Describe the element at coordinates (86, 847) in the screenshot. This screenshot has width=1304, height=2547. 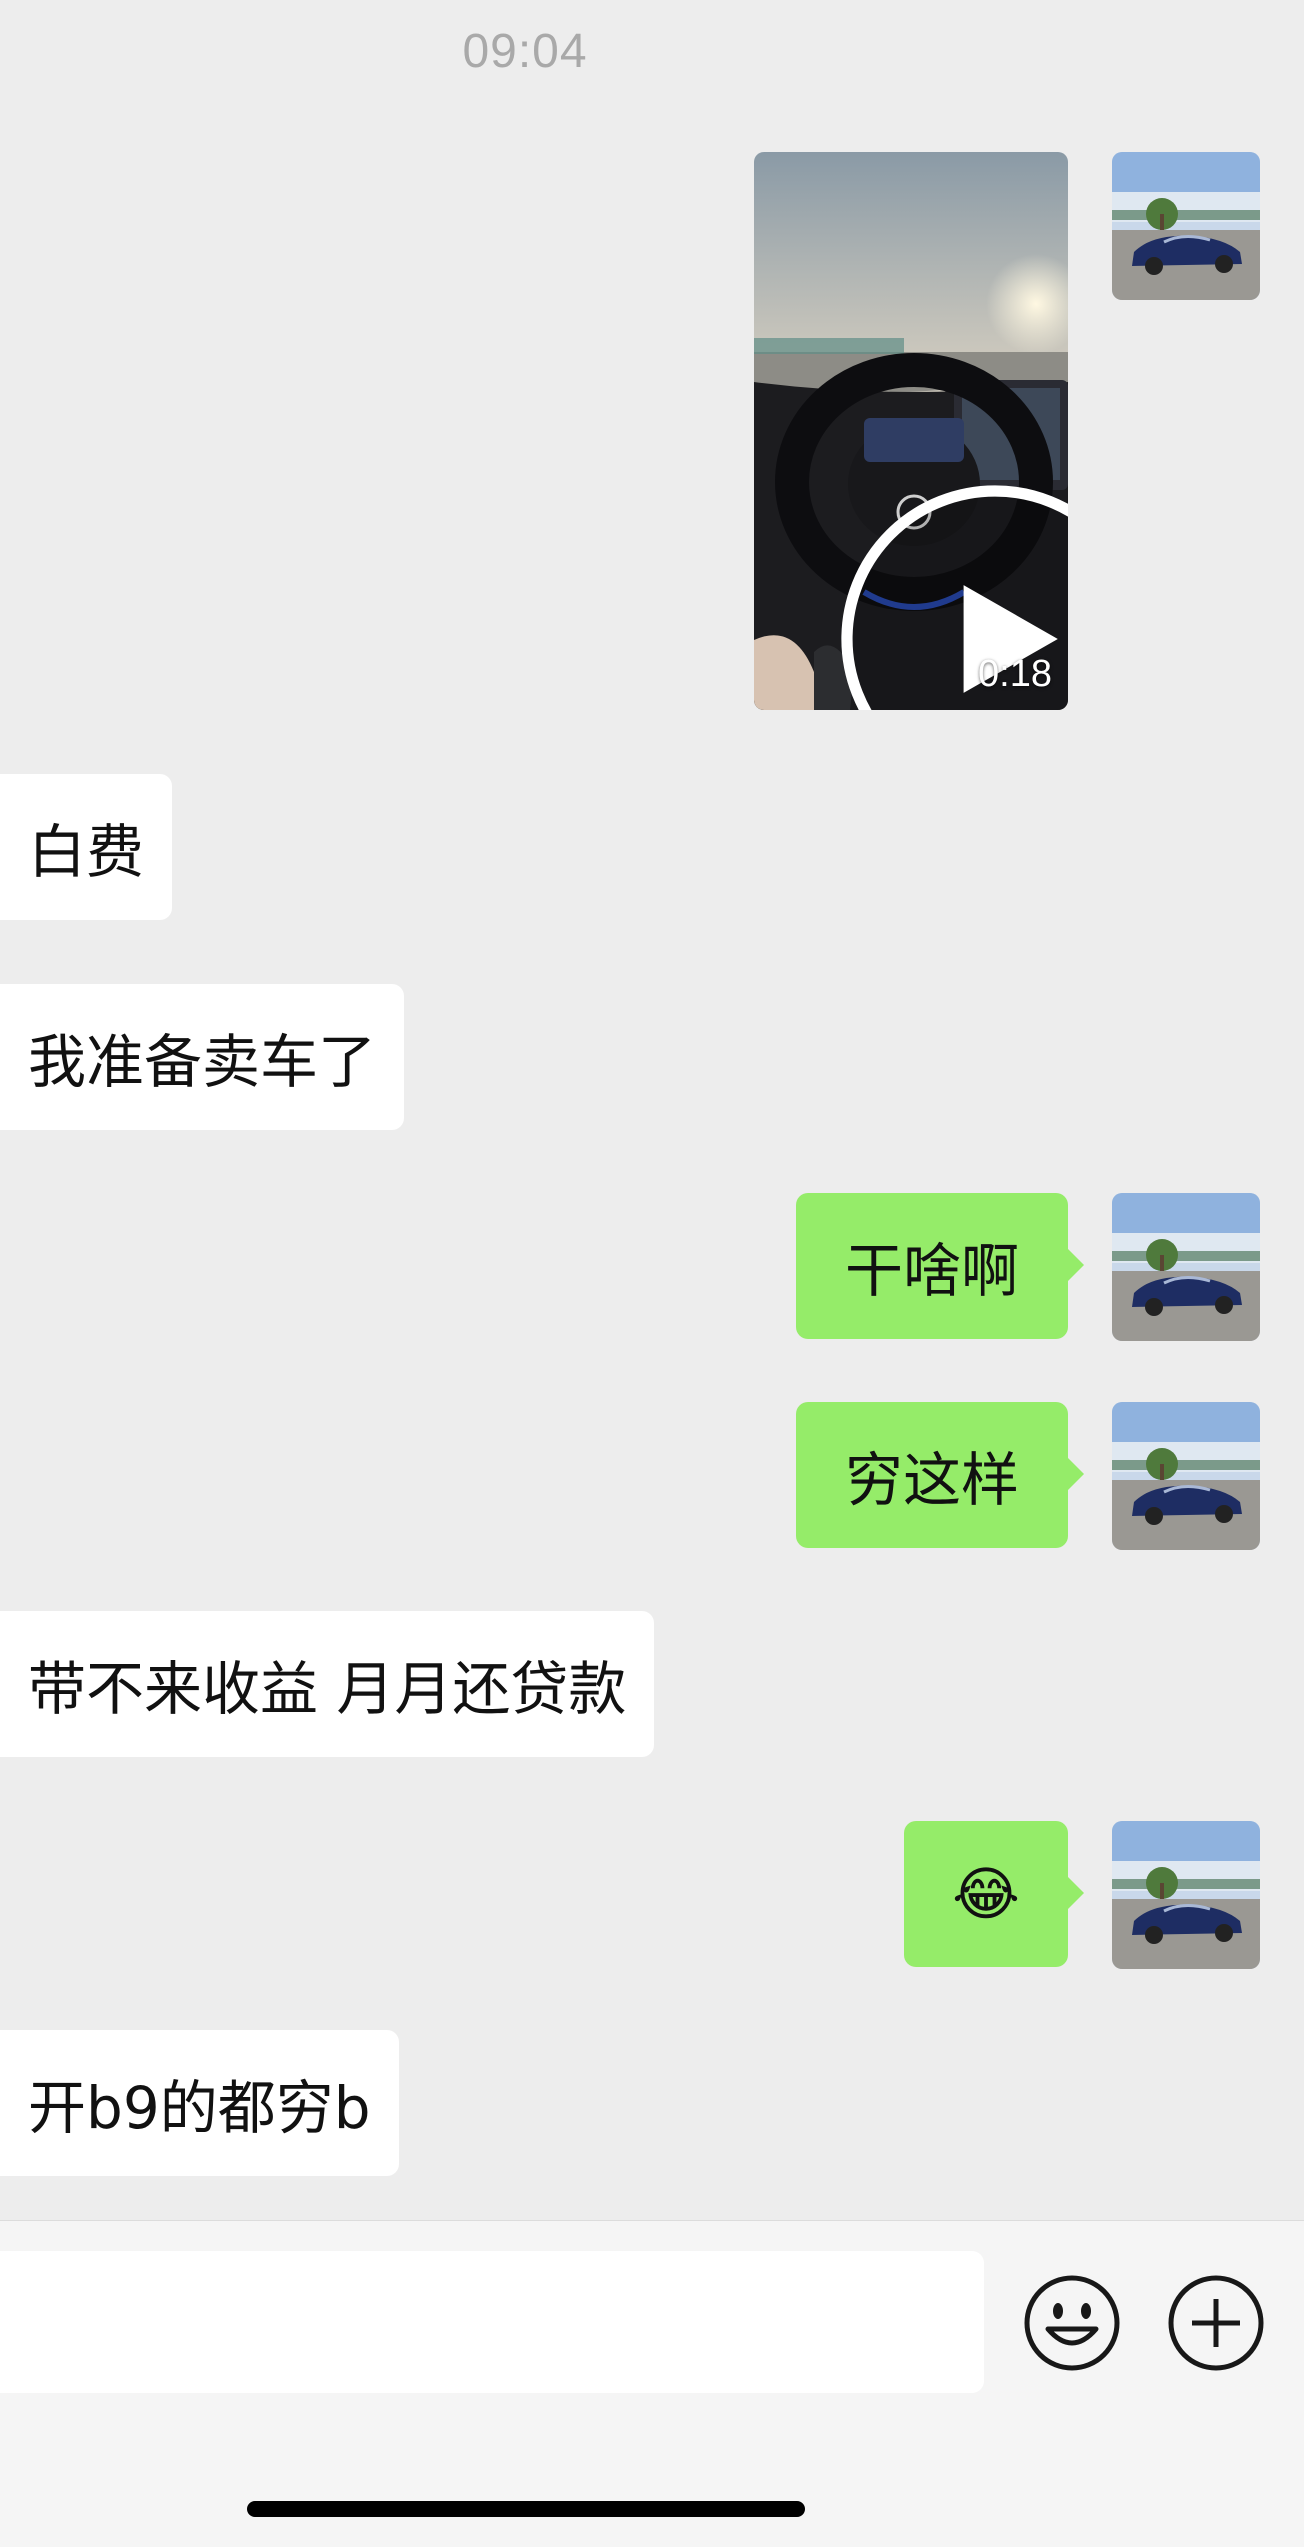
I see `message-bubble-incoming: 白费` at that location.